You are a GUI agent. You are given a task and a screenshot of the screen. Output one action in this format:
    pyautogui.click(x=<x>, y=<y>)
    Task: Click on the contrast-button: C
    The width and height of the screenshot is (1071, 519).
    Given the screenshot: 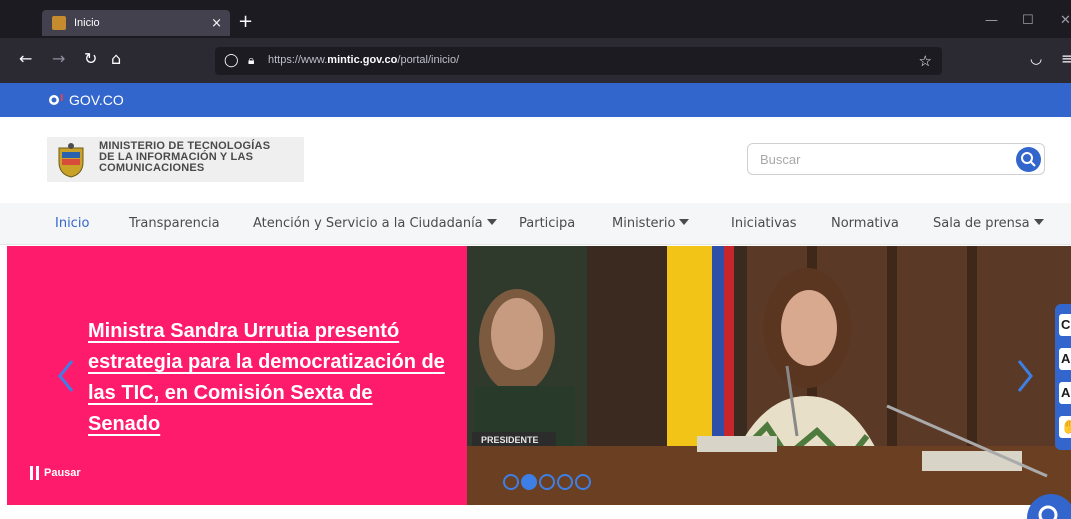 What is the action you would take?
    pyautogui.click(x=1065, y=325)
    